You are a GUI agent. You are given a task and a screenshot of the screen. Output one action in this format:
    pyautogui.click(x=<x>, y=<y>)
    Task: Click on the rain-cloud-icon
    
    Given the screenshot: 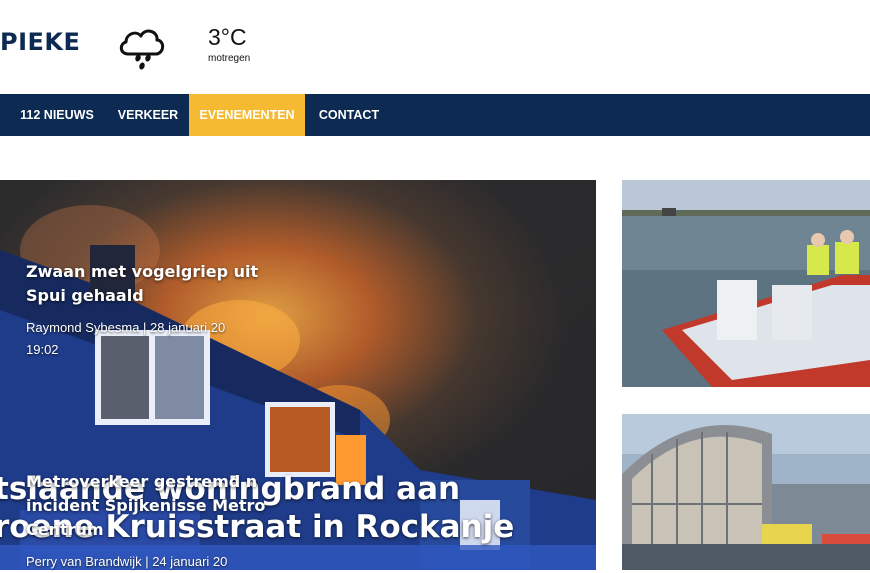 What is the action you would take?
    pyautogui.click(x=142, y=47)
    